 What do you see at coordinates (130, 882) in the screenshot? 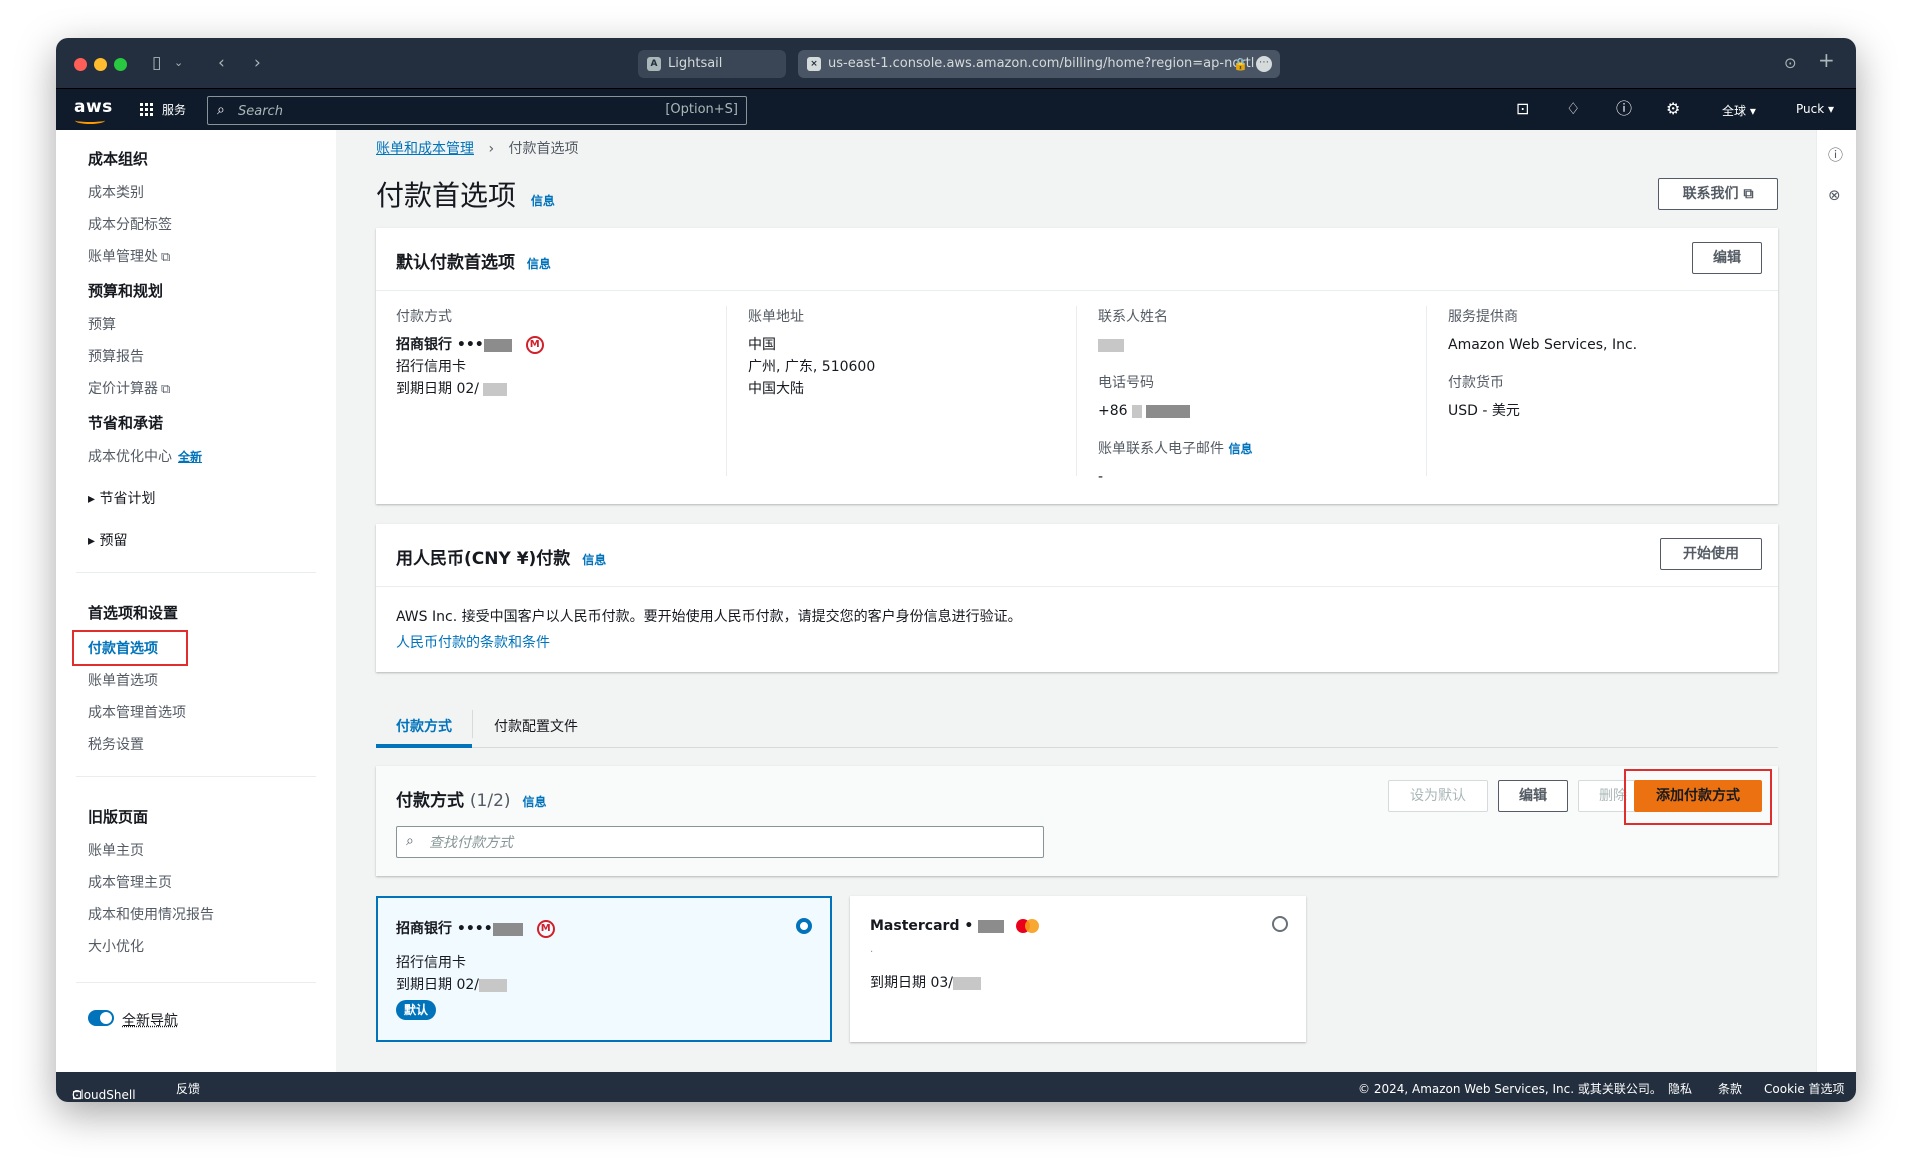
I see `sidebar-item-cost-management-home: 成本管理主页` at bounding box center [130, 882].